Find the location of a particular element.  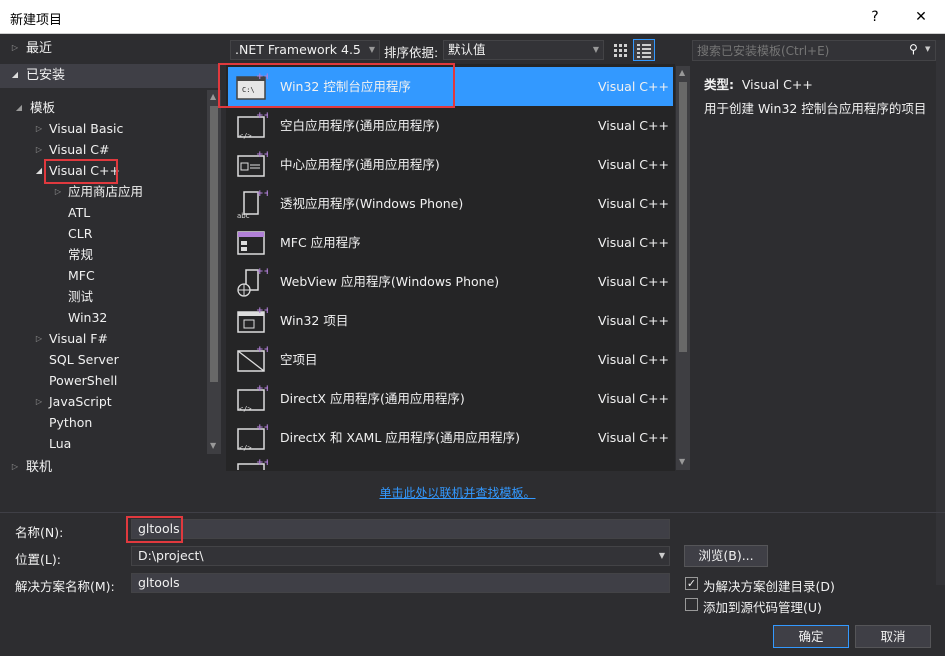

tree-item-visual-csharp: ▷ Visual C# is located at coordinates (102, 149).